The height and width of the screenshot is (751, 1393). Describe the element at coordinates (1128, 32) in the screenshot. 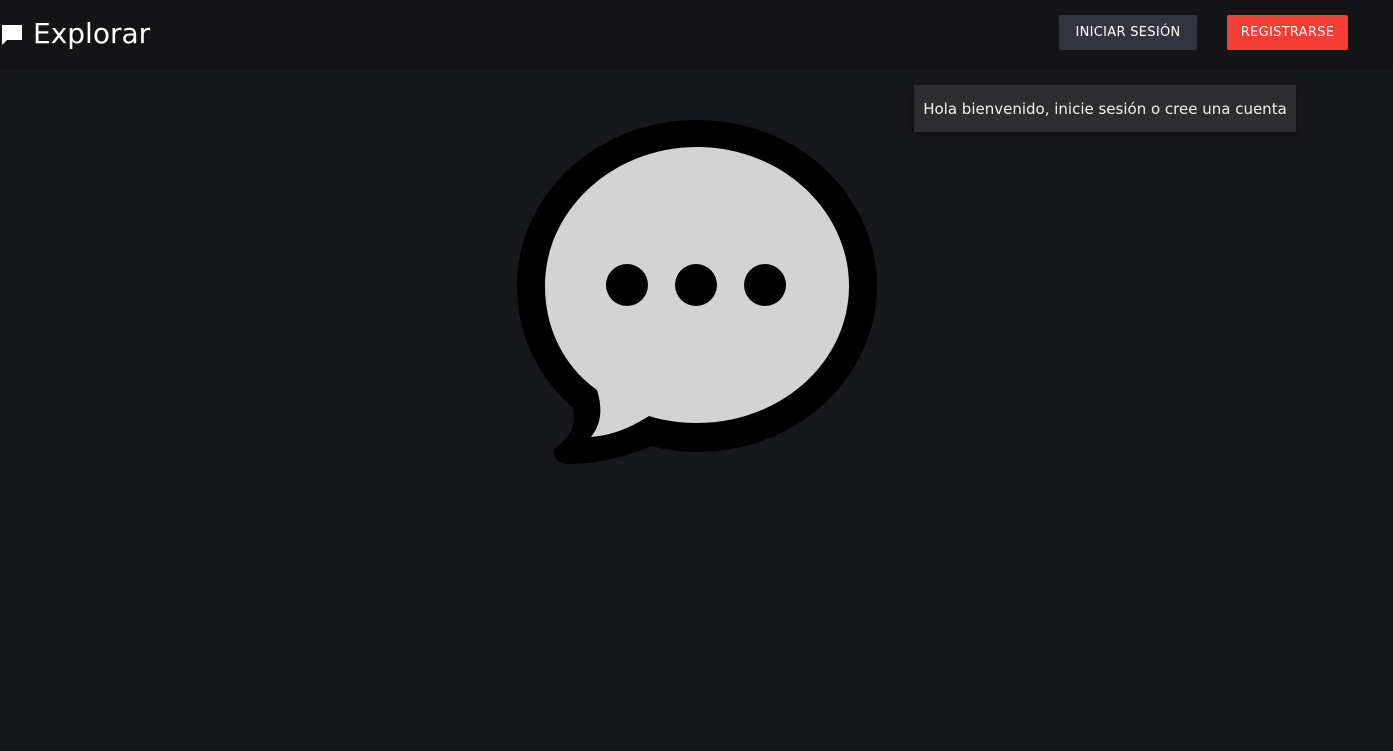

I see `login-button: INICIAR SESIÓN` at that location.